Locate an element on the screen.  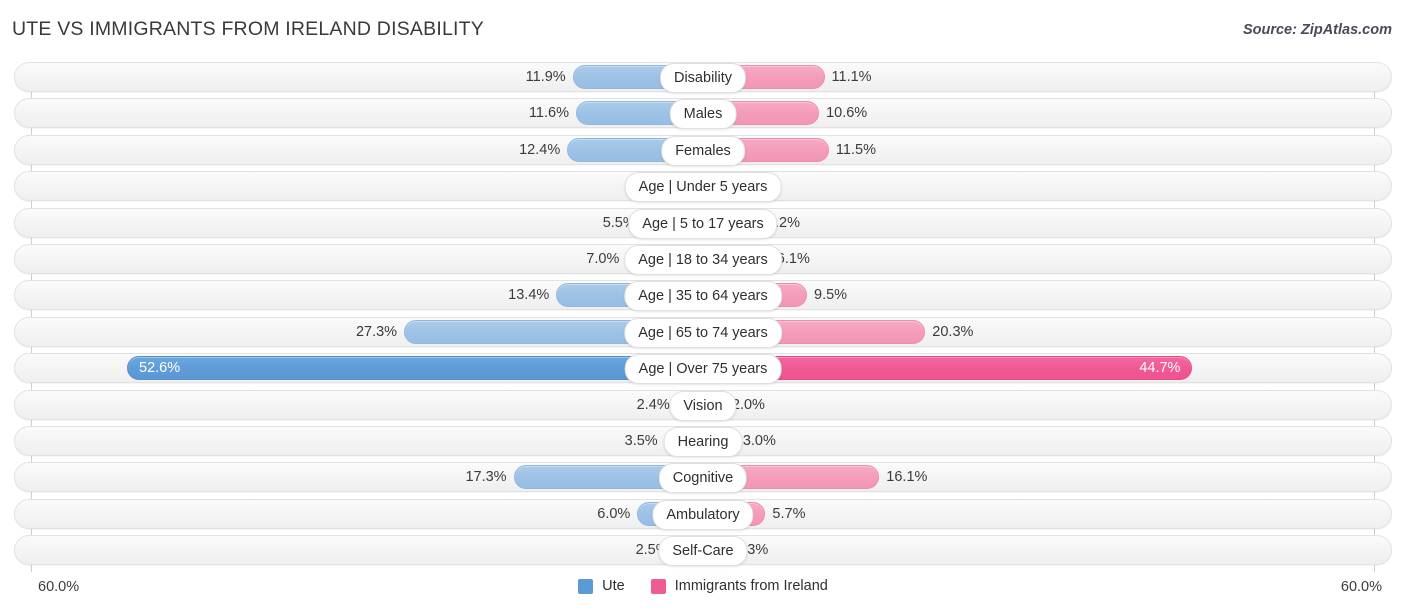
chart-row: 27.3% 20.3% Age | 65 to 74 years is located at coordinates (703, 332).